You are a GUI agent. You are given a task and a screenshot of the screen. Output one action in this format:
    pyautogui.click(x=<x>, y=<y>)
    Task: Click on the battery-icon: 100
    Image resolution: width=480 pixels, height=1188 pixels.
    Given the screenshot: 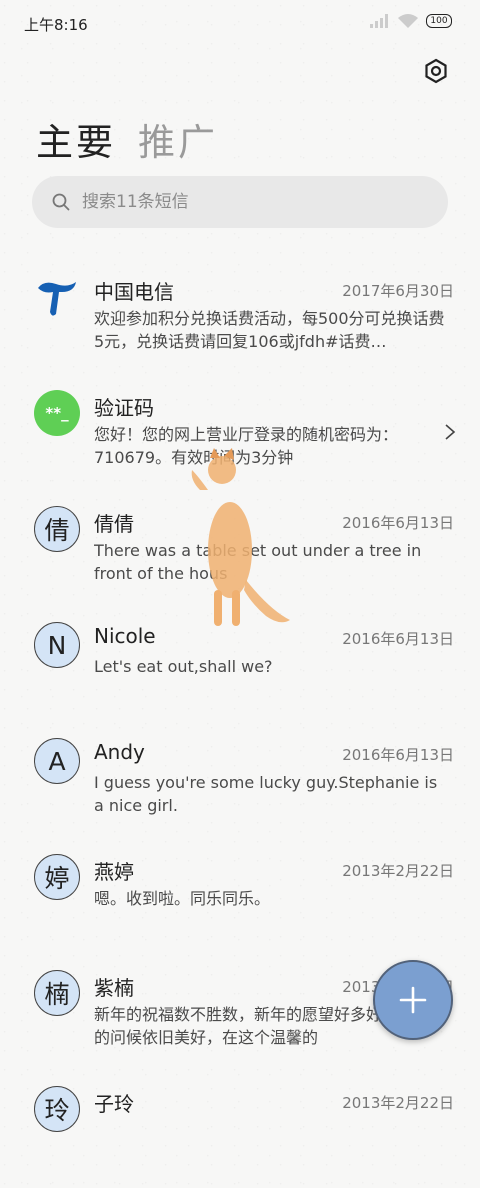 What is the action you would take?
    pyautogui.click(x=439, y=21)
    